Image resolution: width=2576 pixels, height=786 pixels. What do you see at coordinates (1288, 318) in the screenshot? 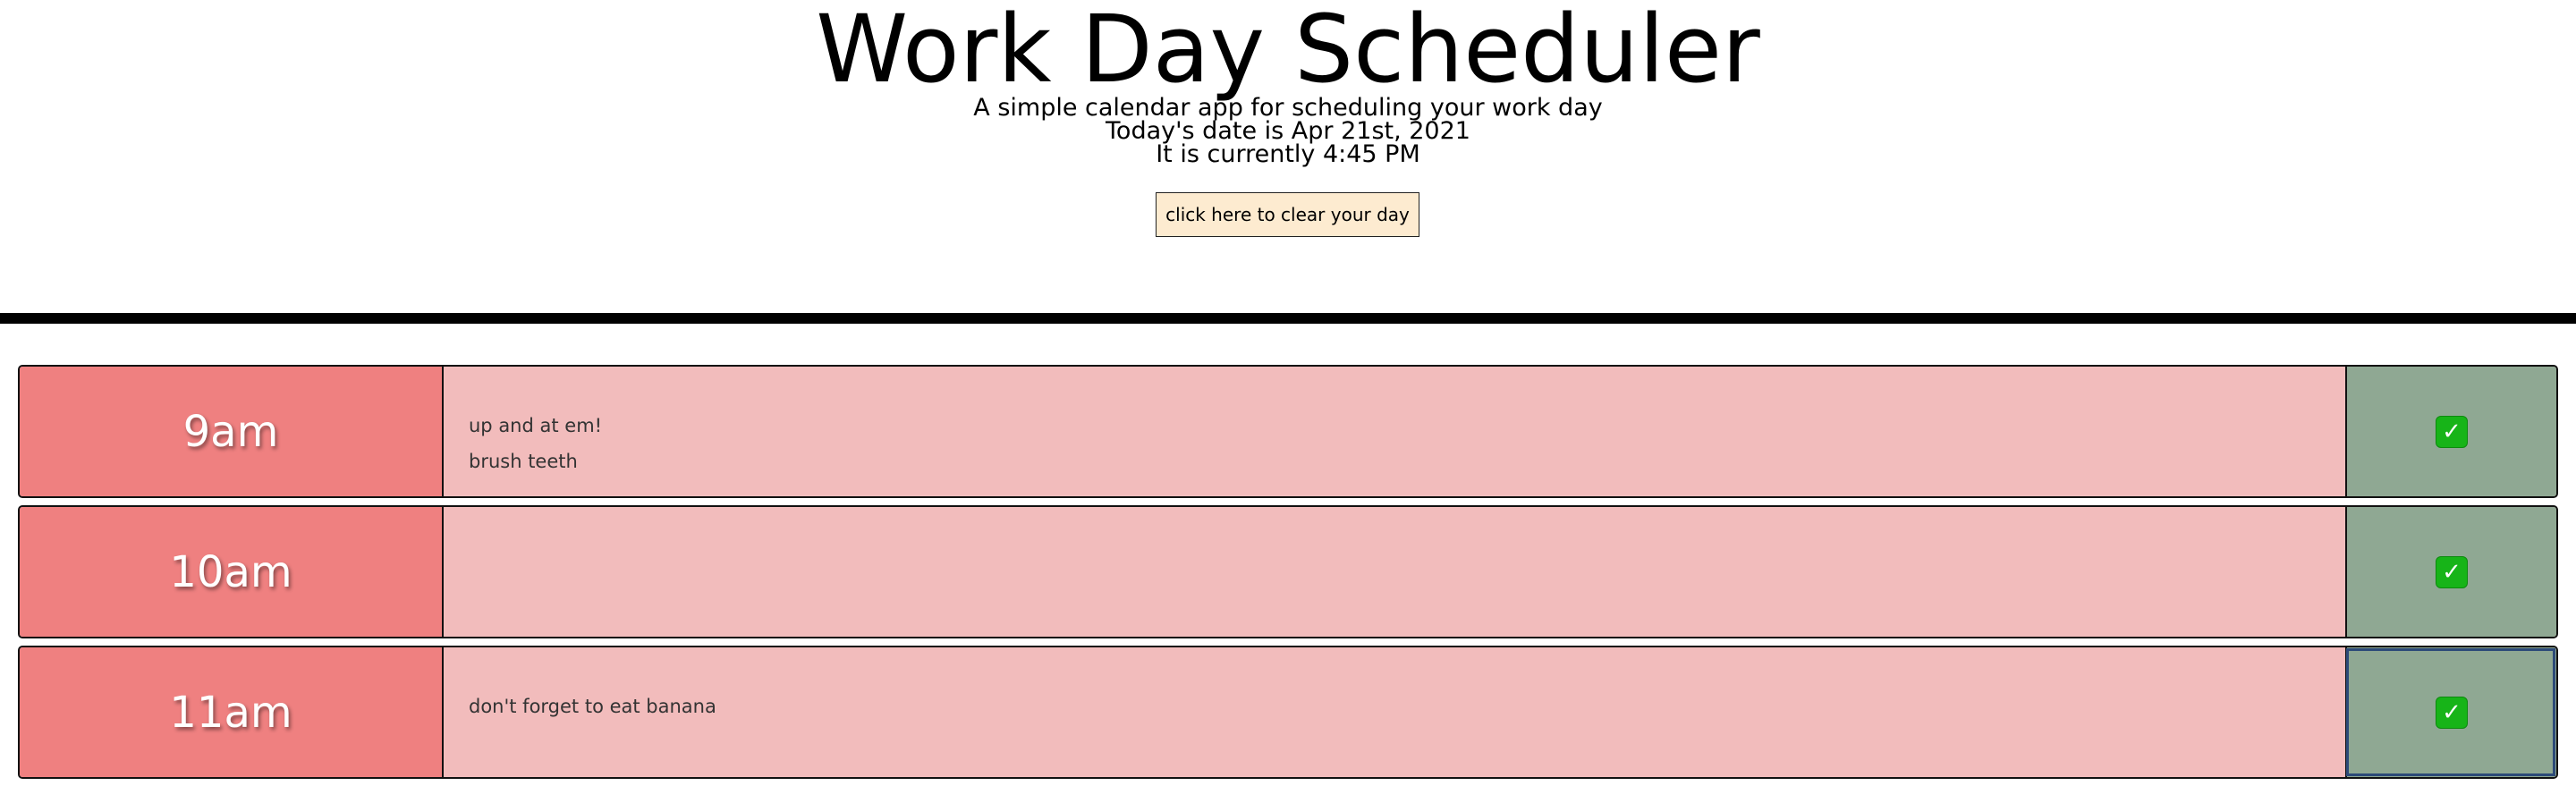
I see `header-divider` at bounding box center [1288, 318].